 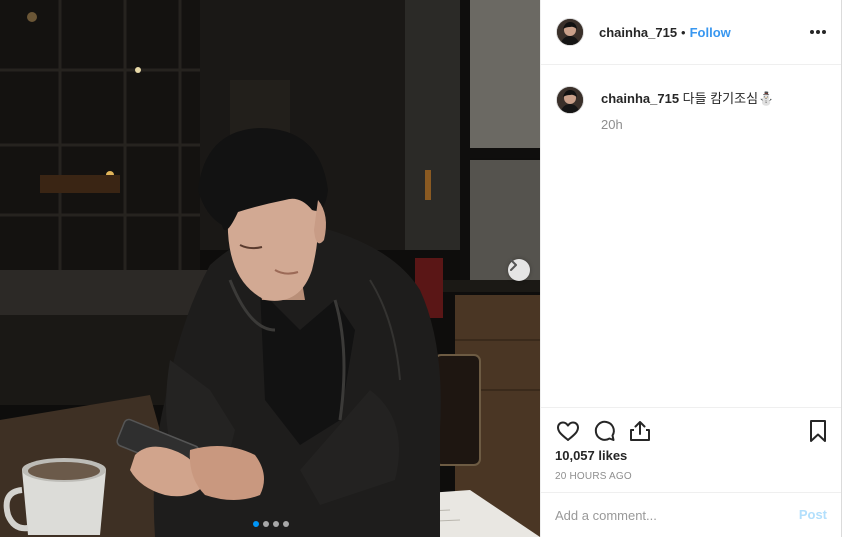 I want to click on username-link: chainha_715, so click(x=638, y=32).